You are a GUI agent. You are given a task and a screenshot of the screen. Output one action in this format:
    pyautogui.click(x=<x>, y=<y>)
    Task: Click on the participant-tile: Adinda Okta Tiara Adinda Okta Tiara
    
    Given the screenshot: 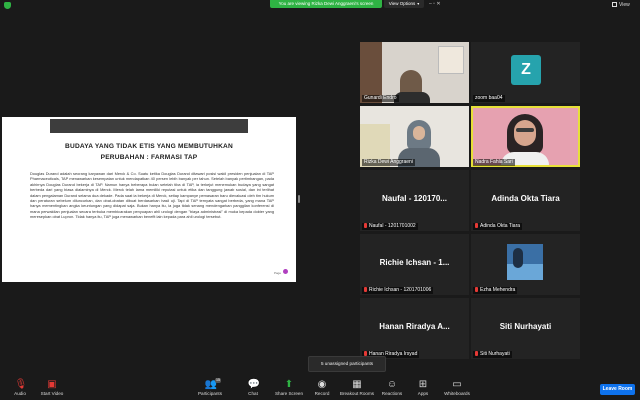 What is the action you would take?
    pyautogui.click(x=525, y=200)
    